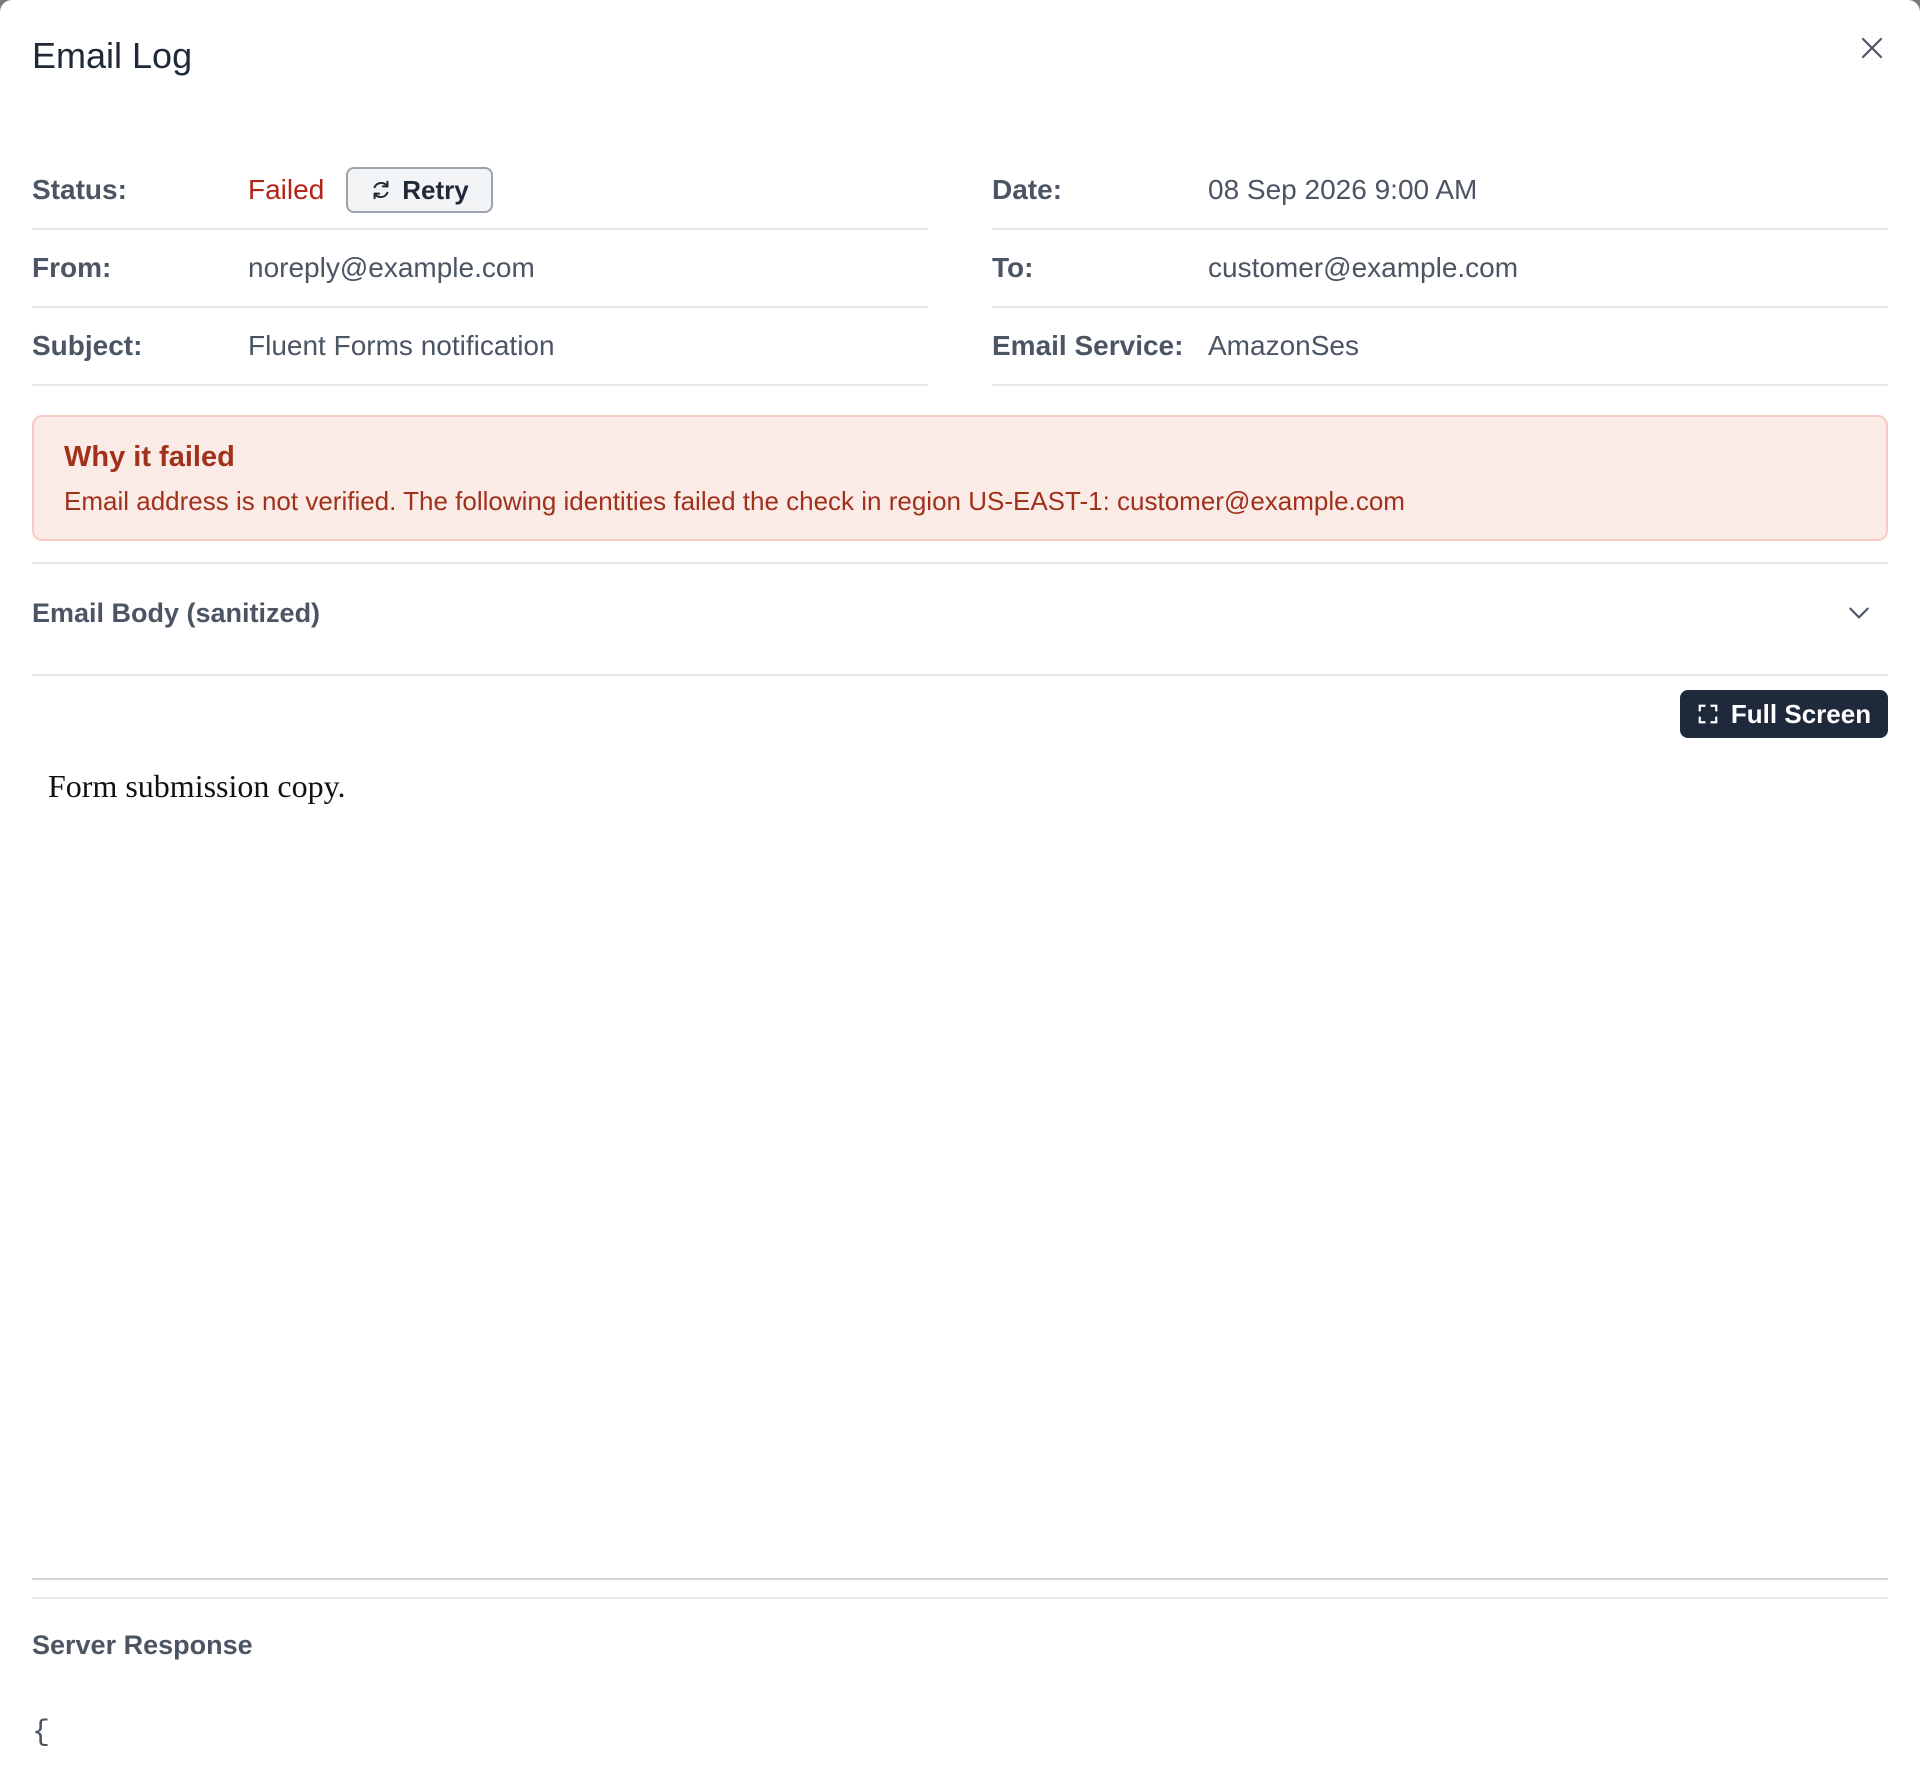 This screenshot has width=1920, height=1788. Describe the element at coordinates (960, 1645) in the screenshot. I see `server-response-header: Server Response` at that location.